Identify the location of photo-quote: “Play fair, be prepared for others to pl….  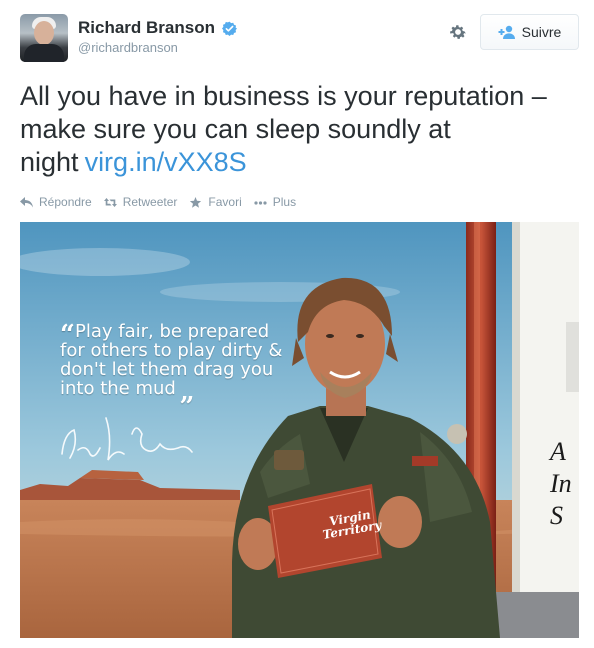
(171, 363).